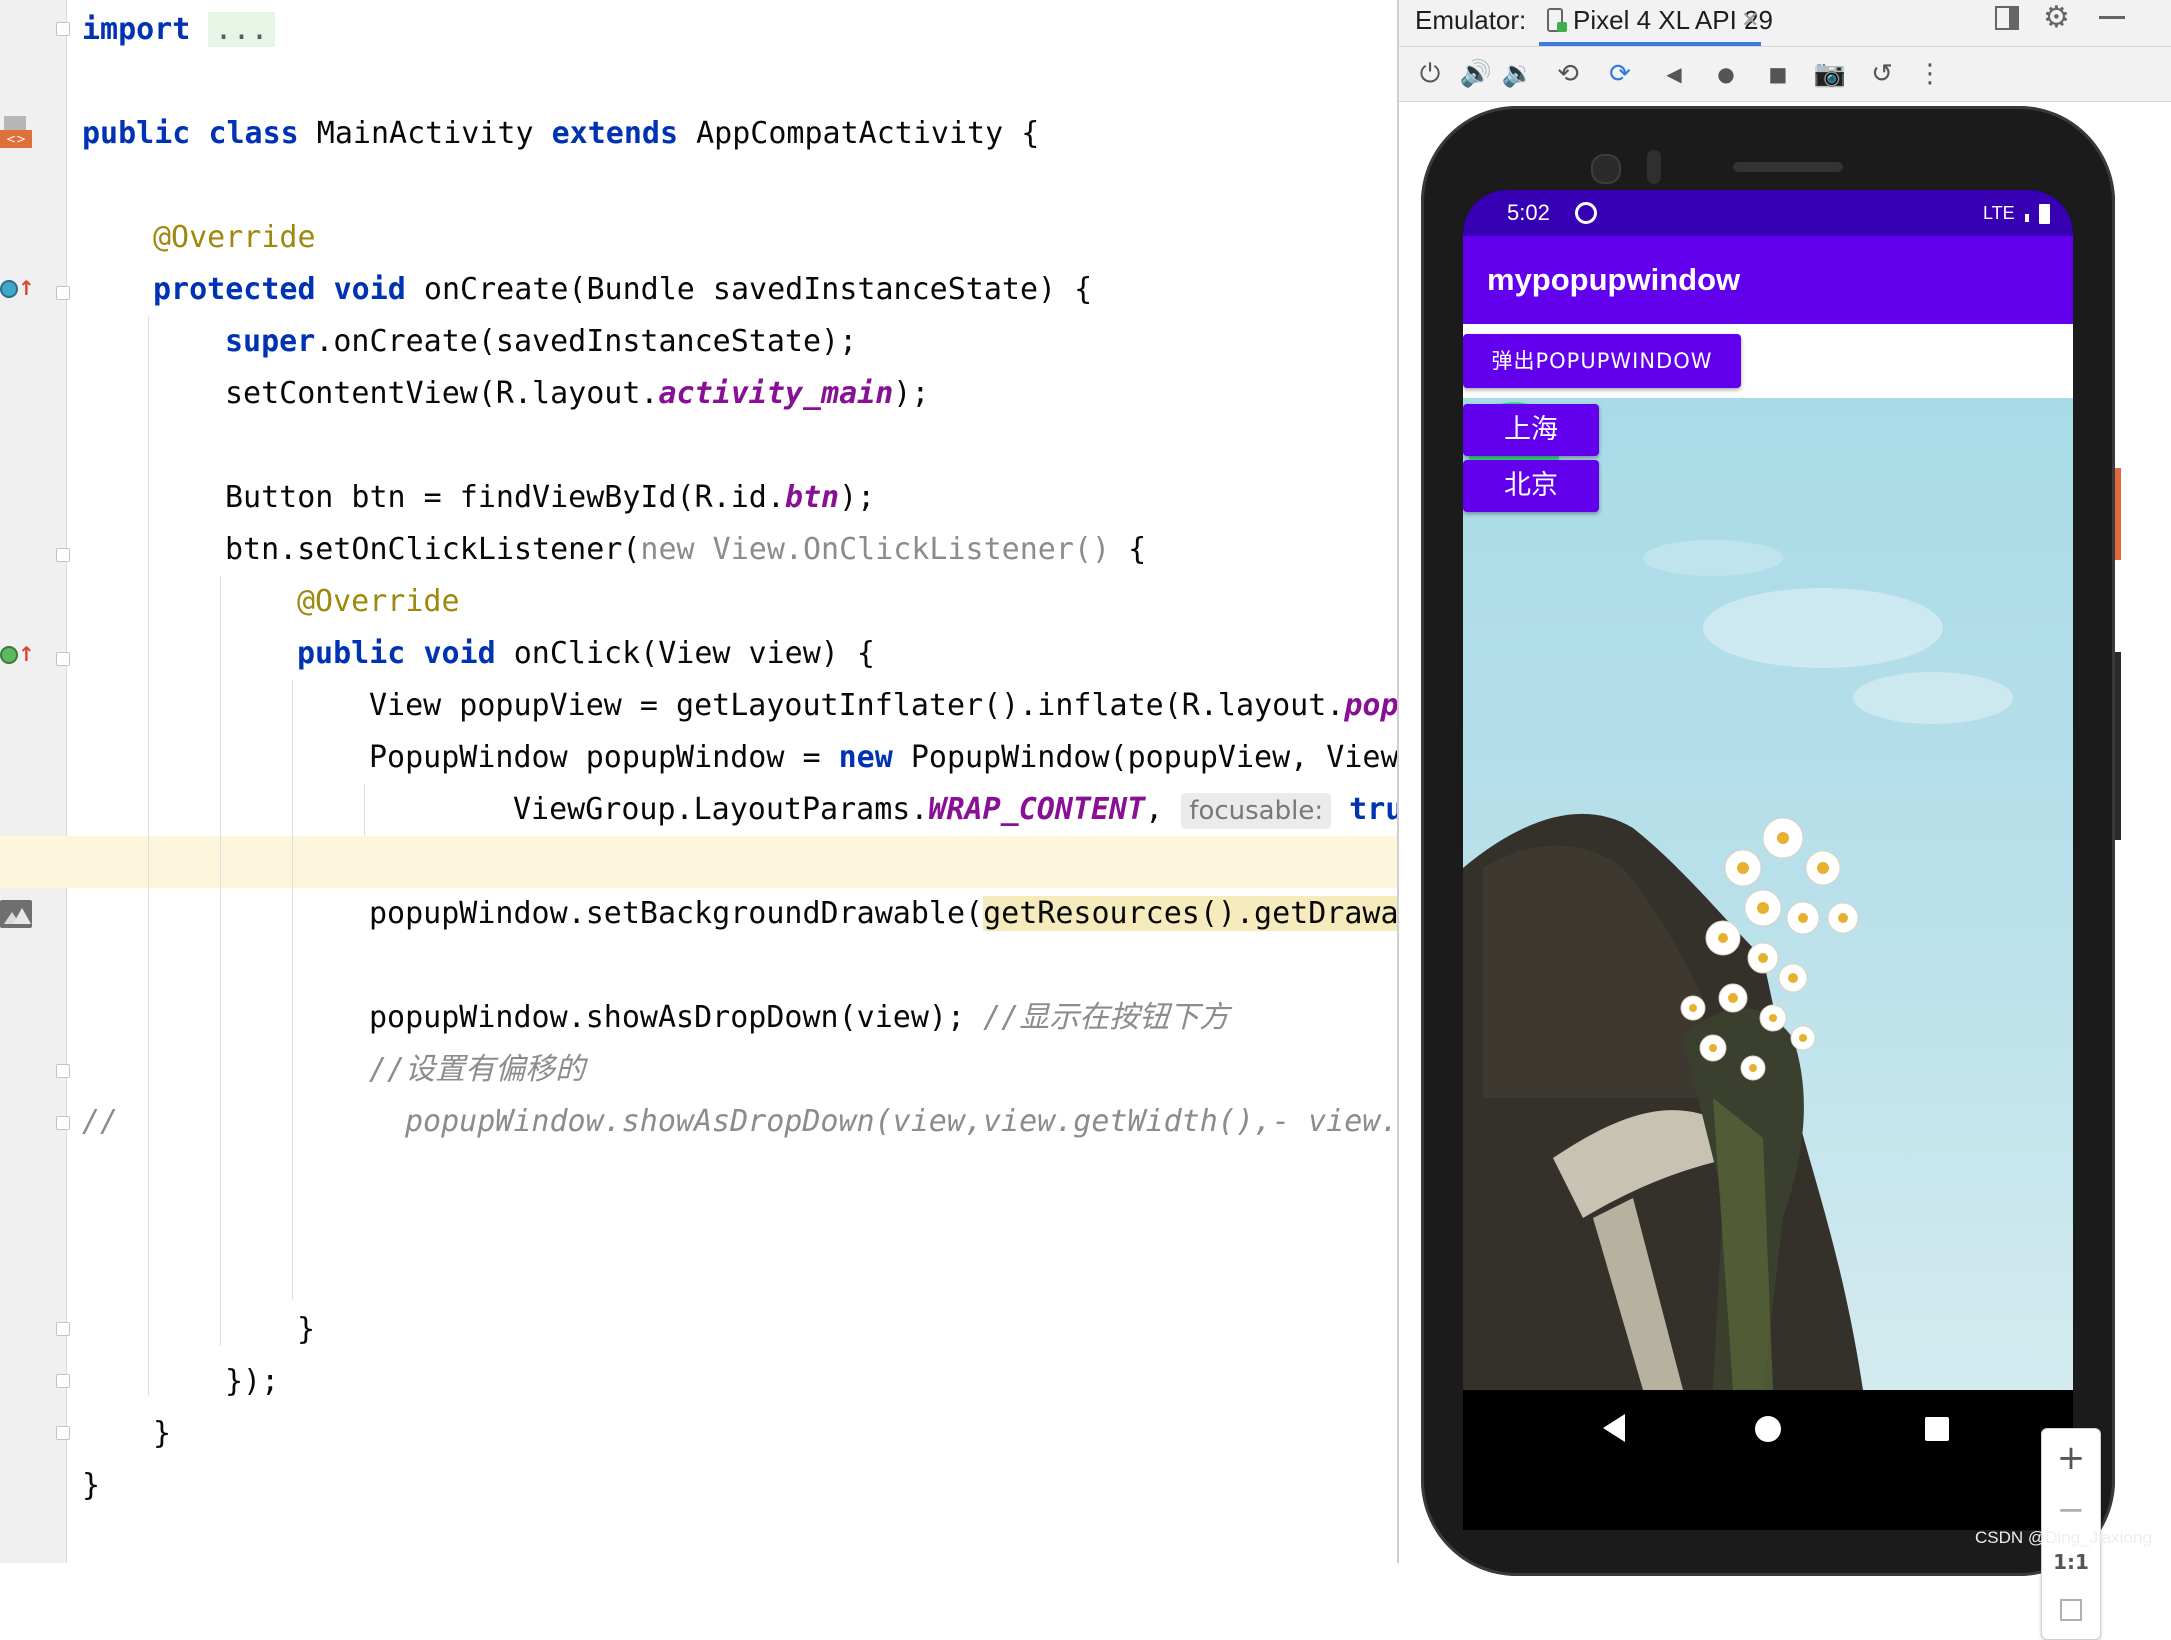  Describe the element at coordinates (1726, 74) in the screenshot. I see `home-icon: ●` at that location.